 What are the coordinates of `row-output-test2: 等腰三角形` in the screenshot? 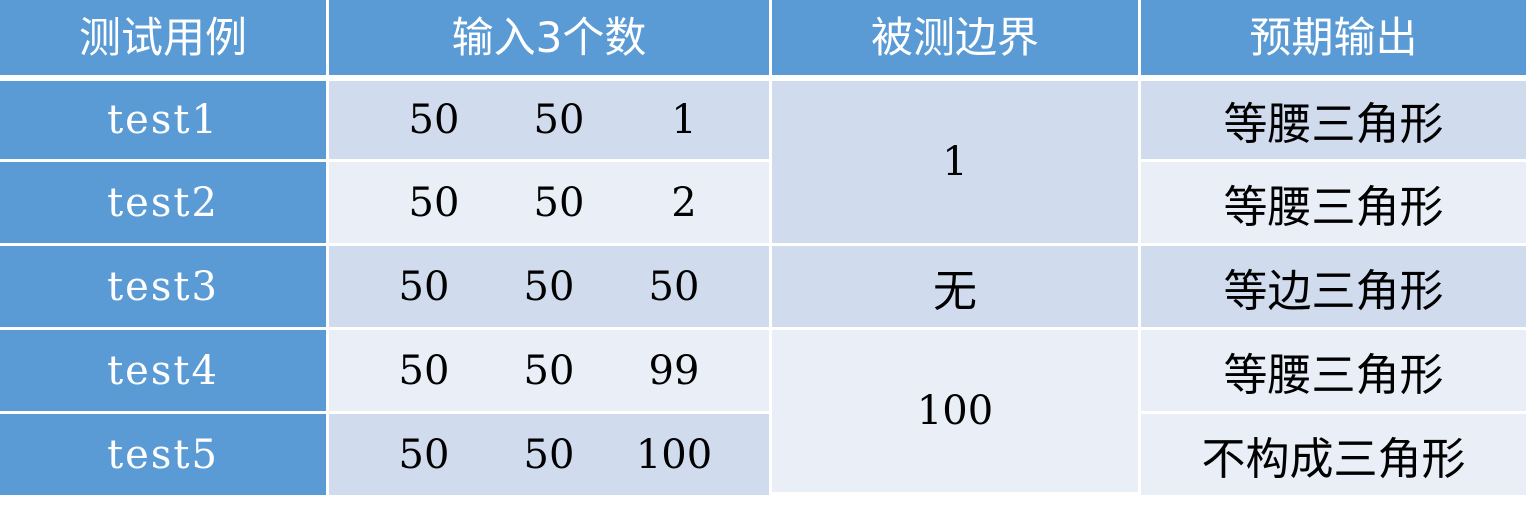 It's located at (1333, 204).